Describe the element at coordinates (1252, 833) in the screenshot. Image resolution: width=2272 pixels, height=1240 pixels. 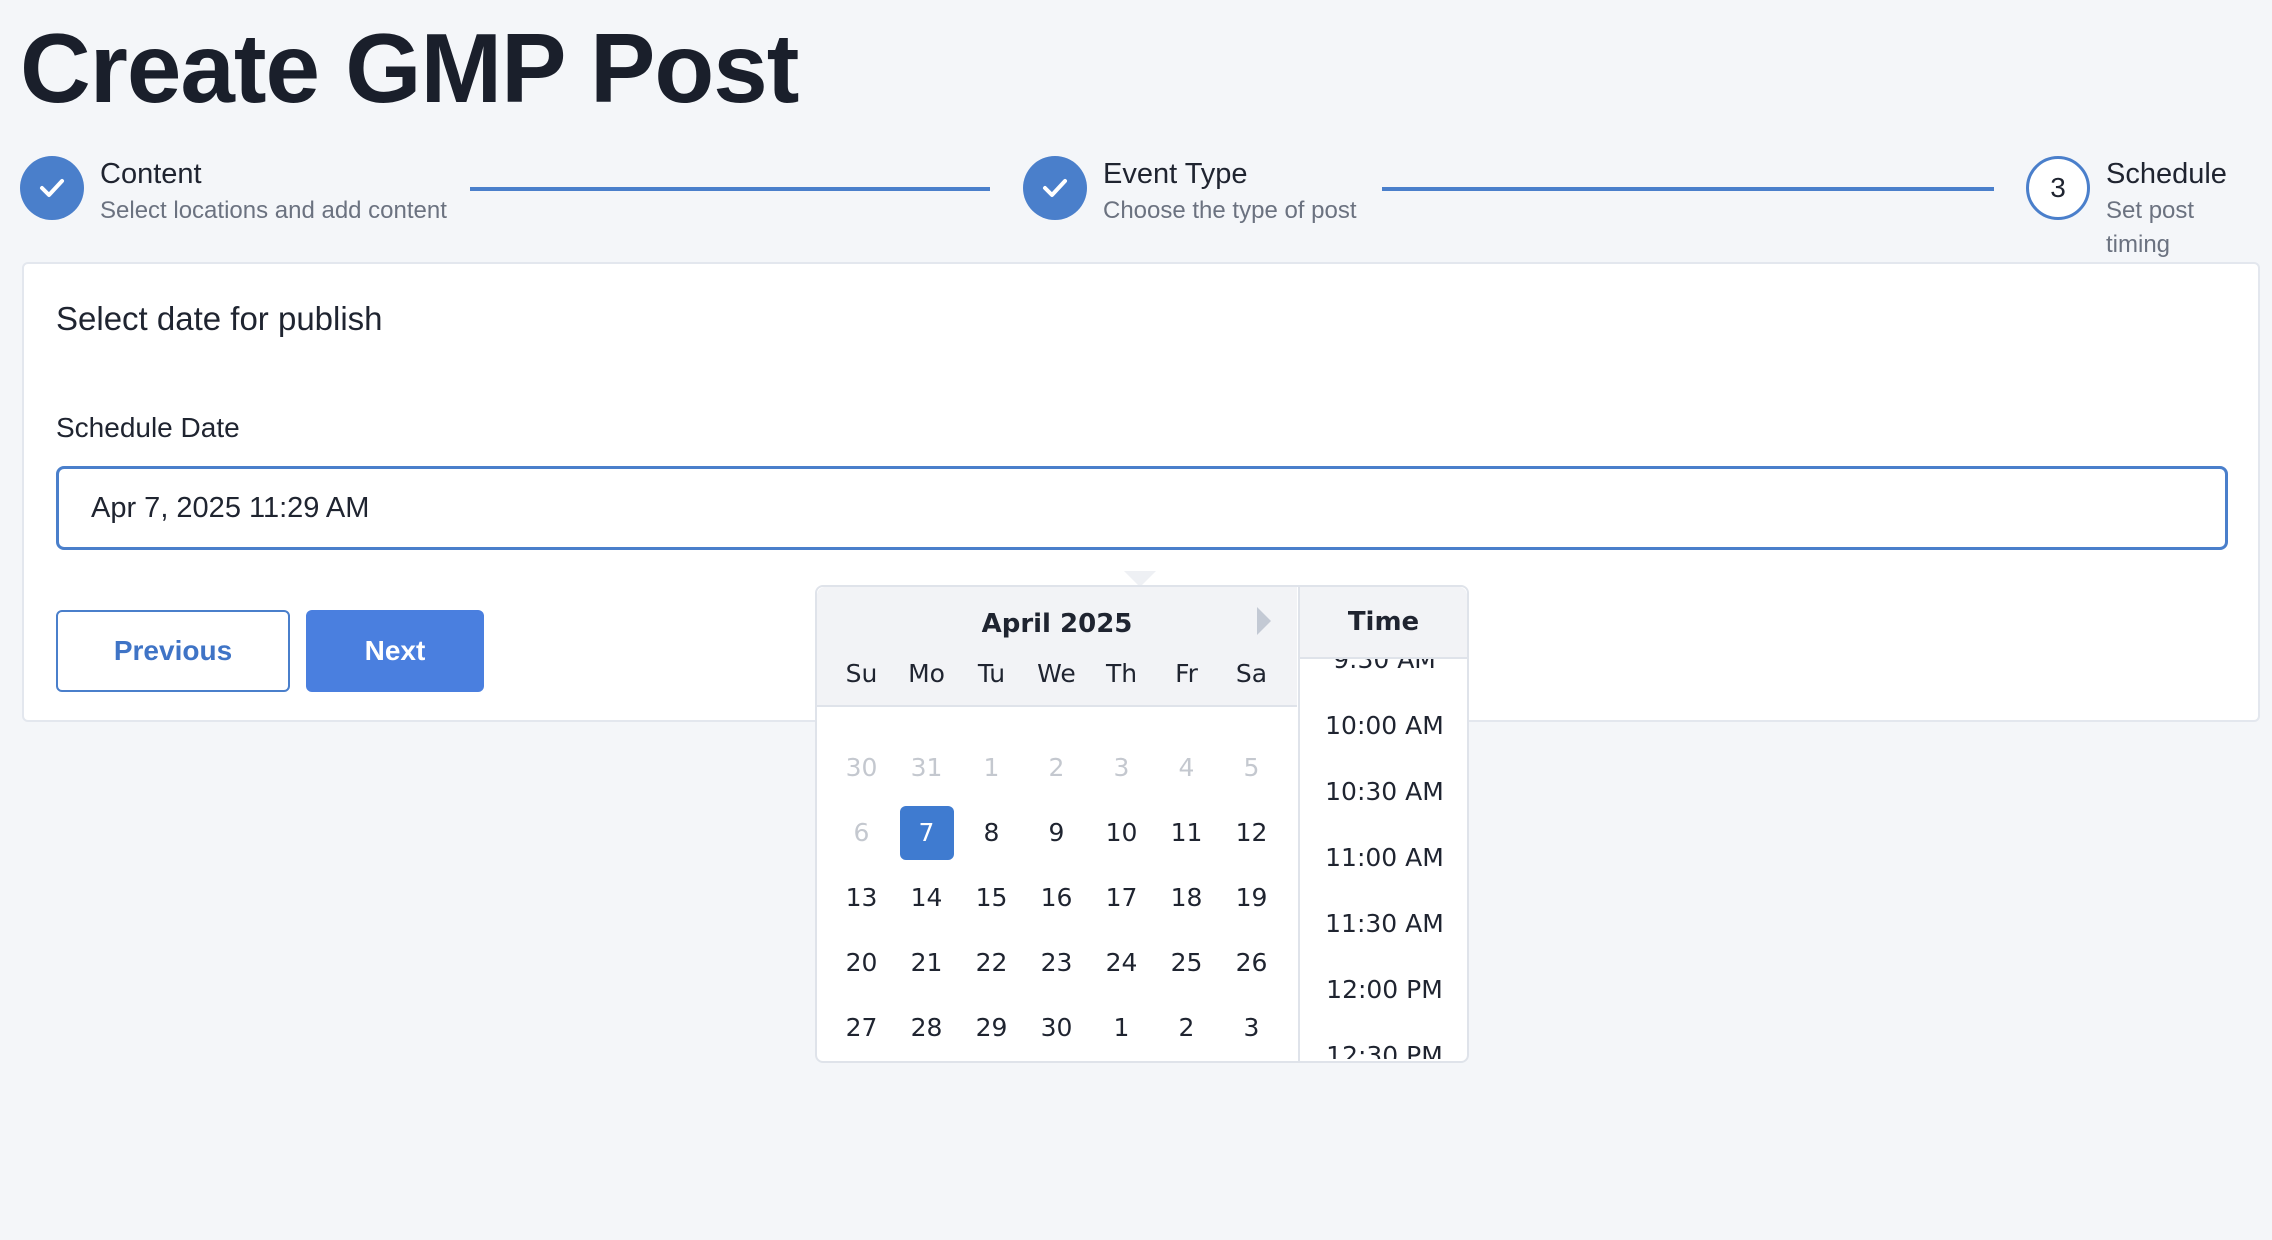
I see `calendar-day: 12` at that location.